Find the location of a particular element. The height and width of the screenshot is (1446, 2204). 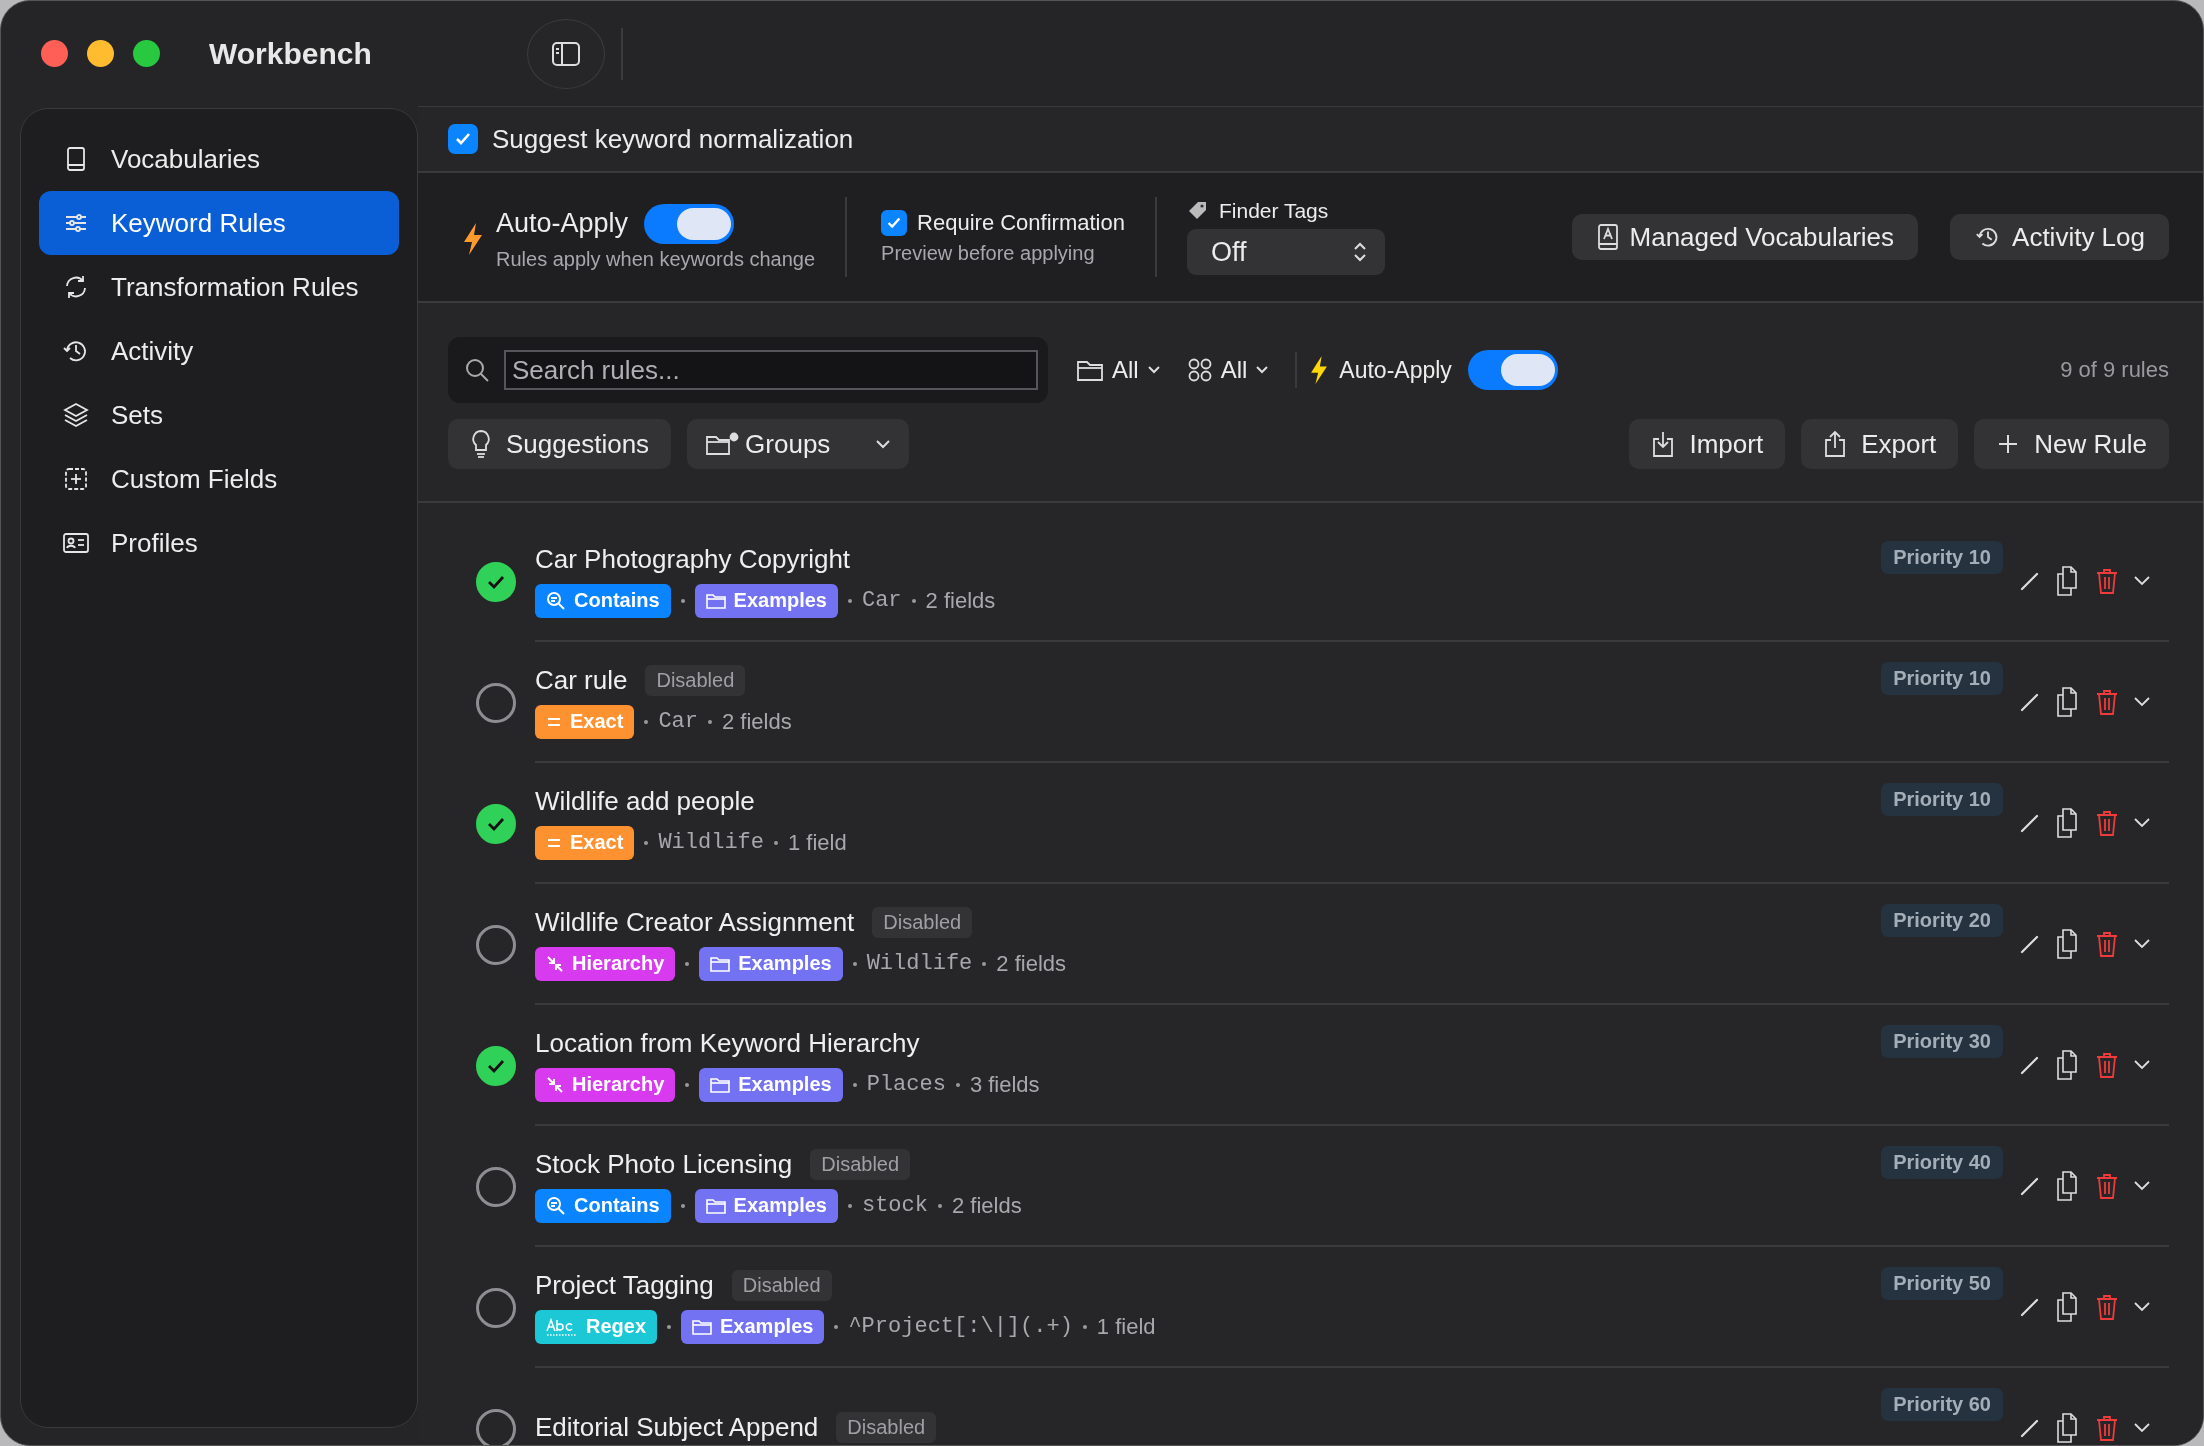

field-count: 3 fields is located at coordinates (1004, 1084).